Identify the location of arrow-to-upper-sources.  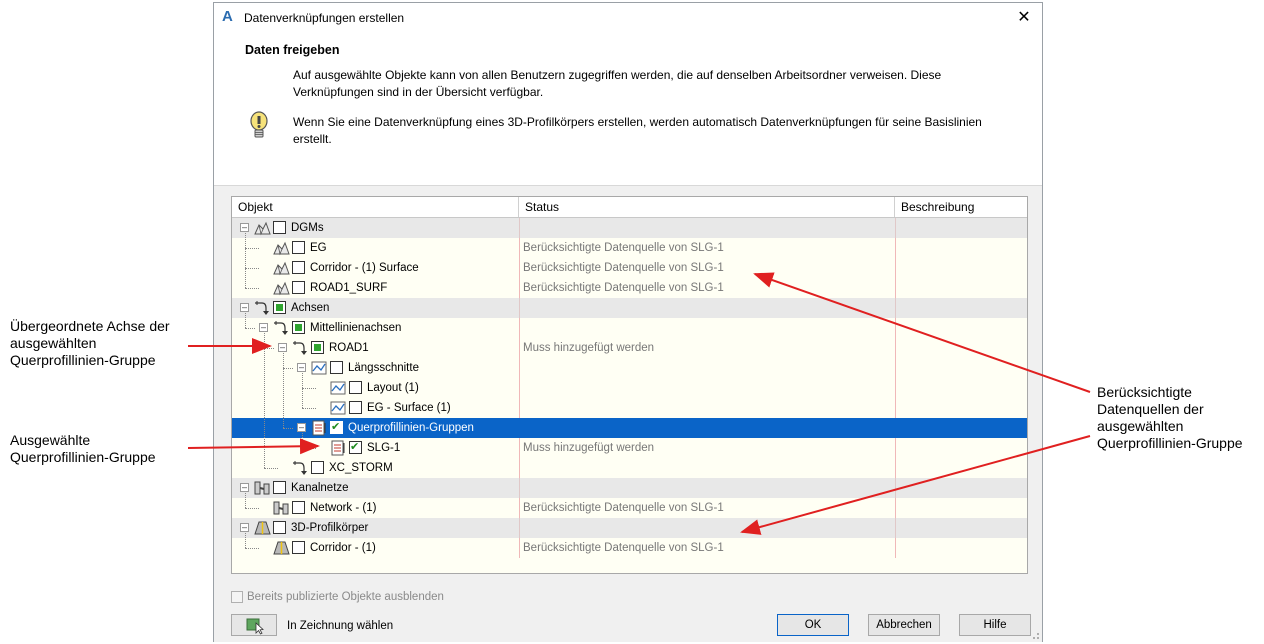
(922, 332).